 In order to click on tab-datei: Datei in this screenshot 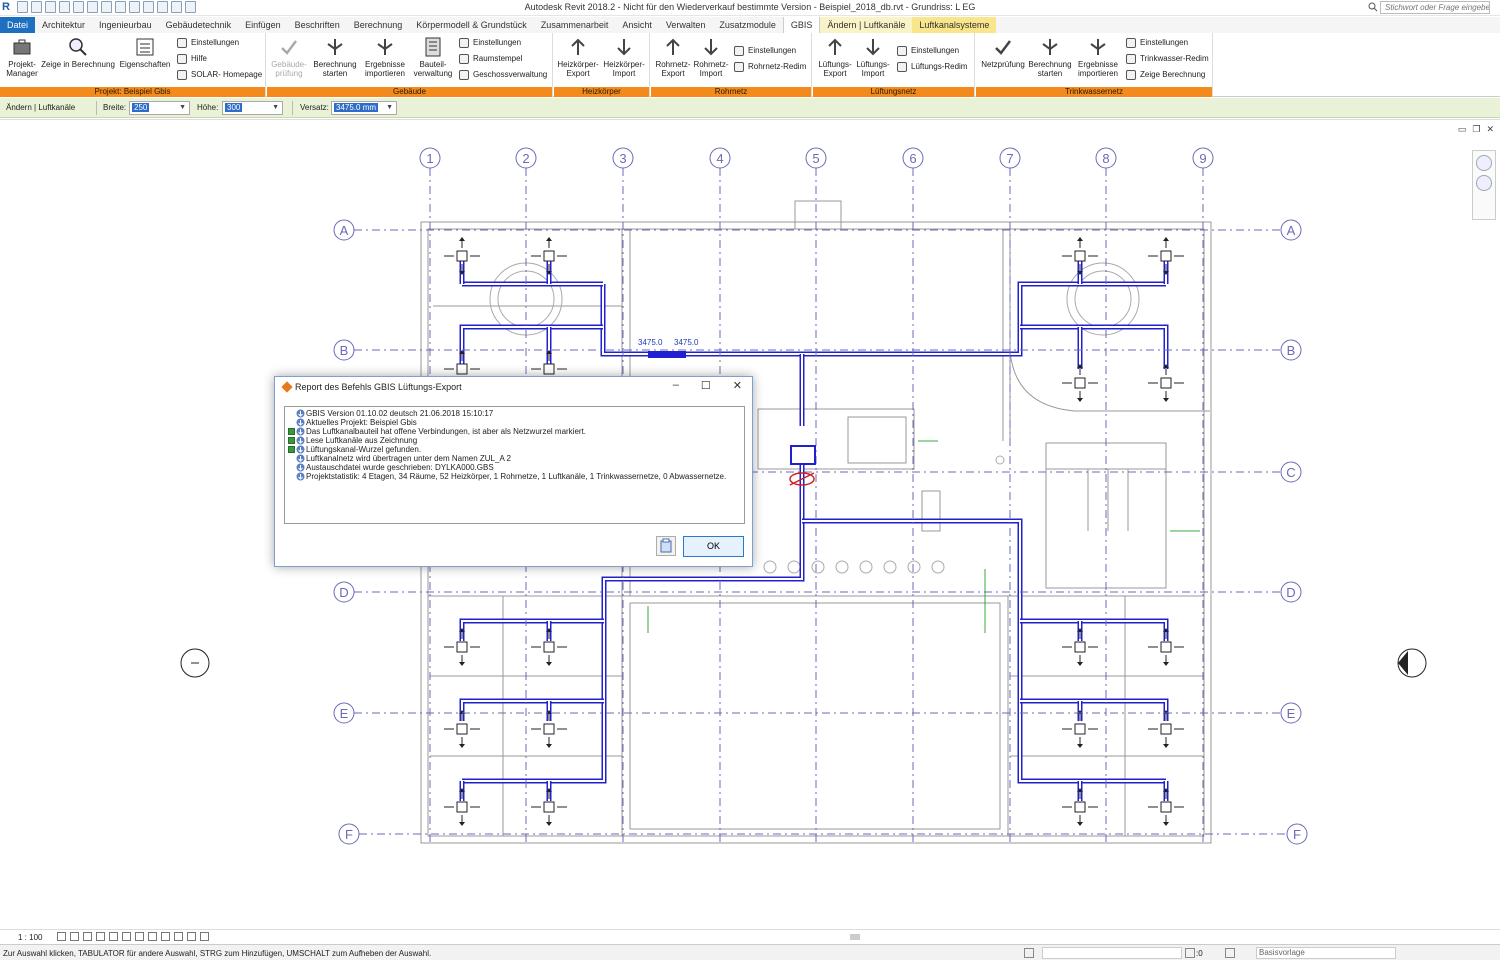, I will do `click(18, 25)`.